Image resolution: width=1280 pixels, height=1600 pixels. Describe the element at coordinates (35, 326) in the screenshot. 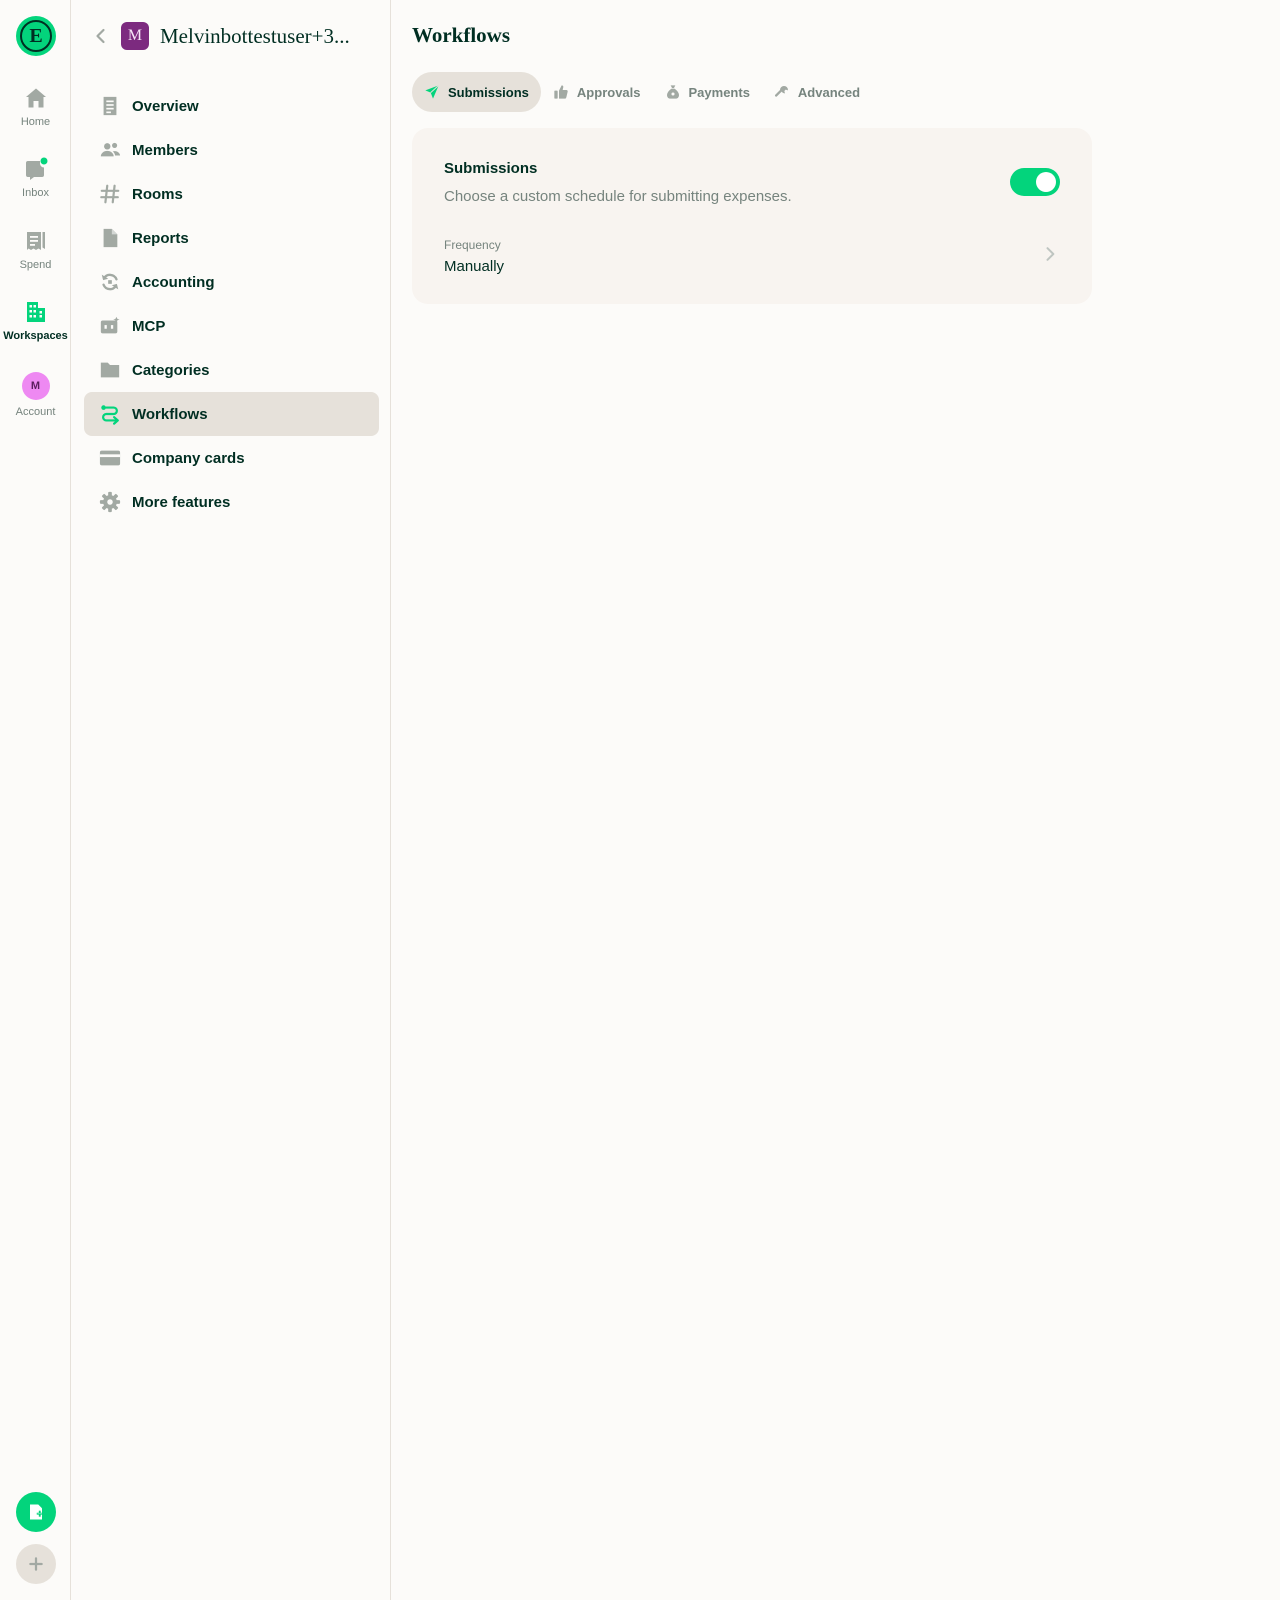

I see `rail-item-workspaces: Workspaces` at that location.